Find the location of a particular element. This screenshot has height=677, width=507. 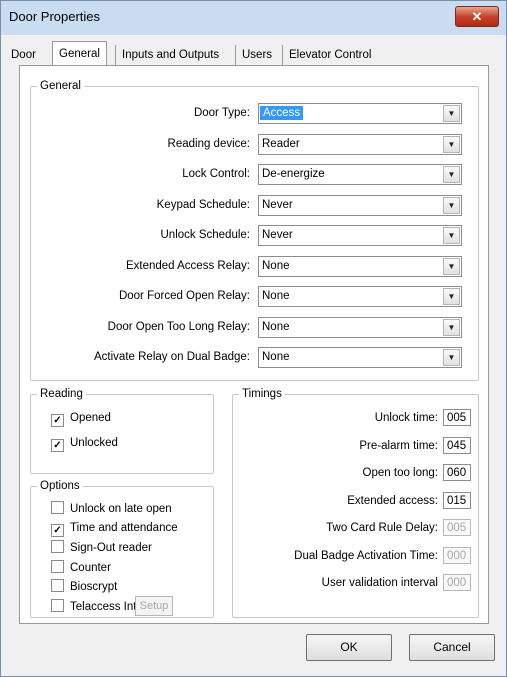

dropdown-value: Access is located at coordinates (282, 113).